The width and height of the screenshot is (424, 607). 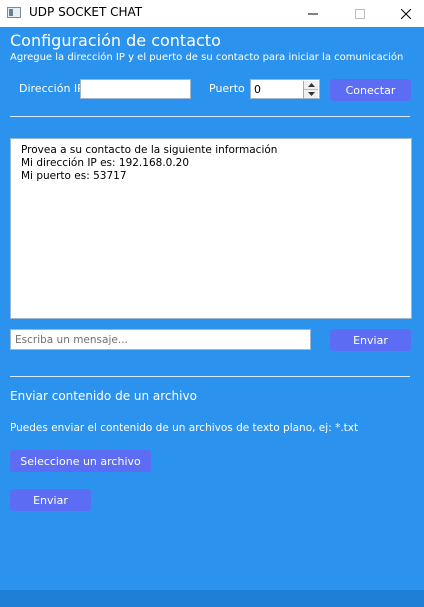 I want to click on send-file-button: Enviar, so click(x=50, y=500).